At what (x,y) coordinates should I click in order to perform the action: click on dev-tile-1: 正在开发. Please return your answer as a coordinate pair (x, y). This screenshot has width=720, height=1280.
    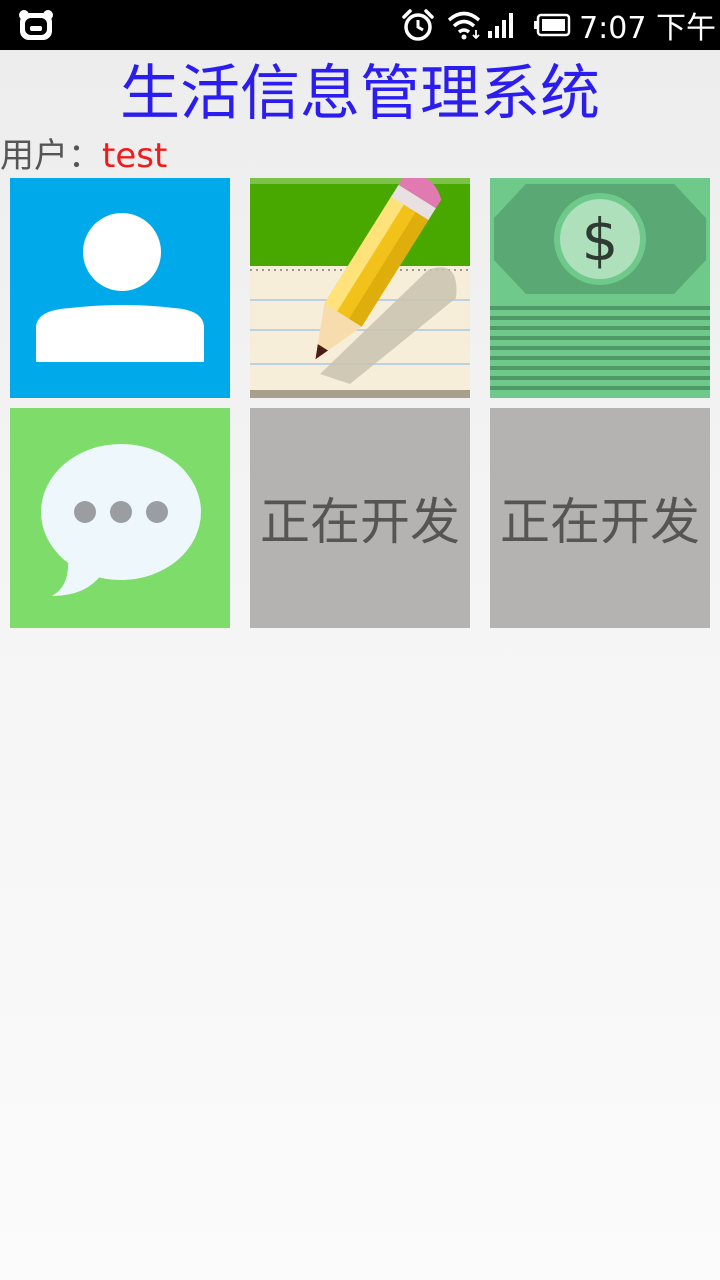
    Looking at the image, I should click on (360, 518).